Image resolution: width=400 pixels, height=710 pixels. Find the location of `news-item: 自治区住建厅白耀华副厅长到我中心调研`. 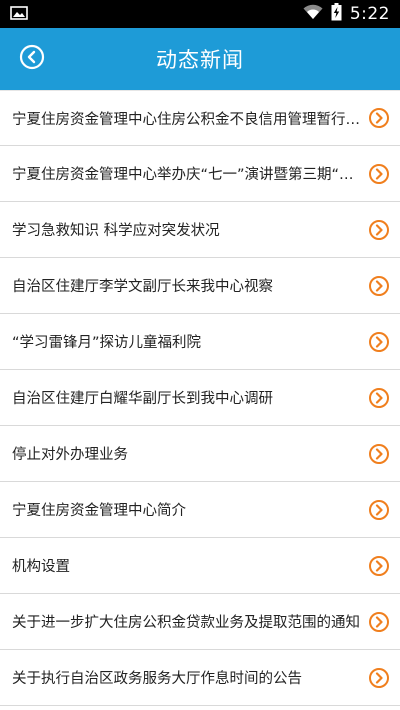

news-item: 自治区住建厅白耀华副厅长到我中心调研 is located at coordinates (200, 398).